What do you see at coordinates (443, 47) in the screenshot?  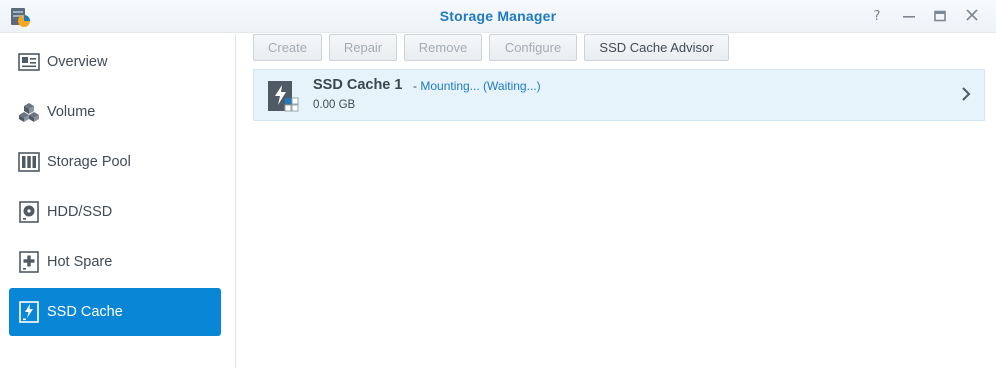 I see `remove-button: Remove` at bounding box center [443, 47].